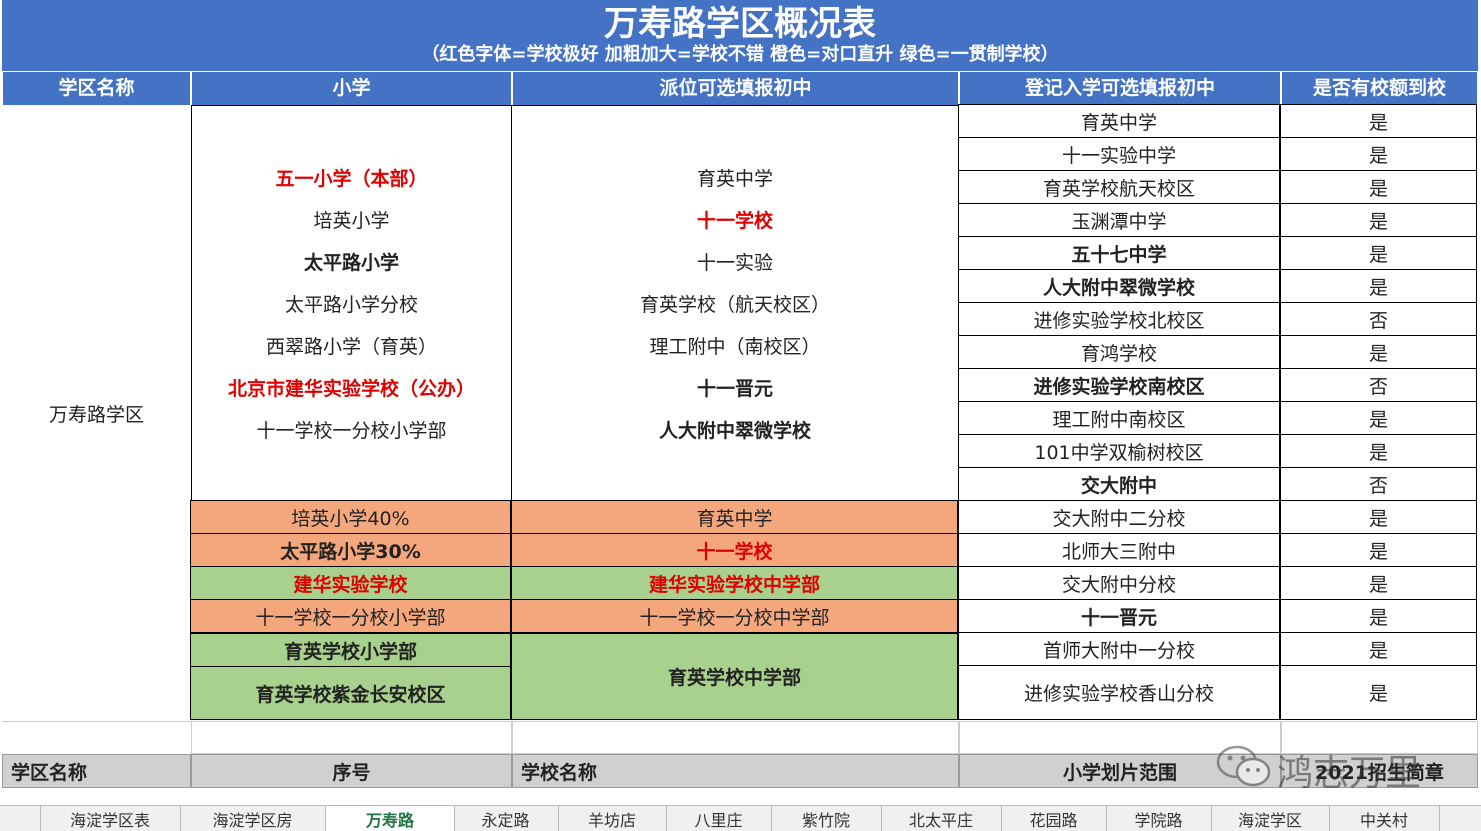 This screenshot has width=1481, height=831. Describe the element at coordinates (826, 818) in the screenshot. I see `sheet-tab: 紫竹院` at that location.